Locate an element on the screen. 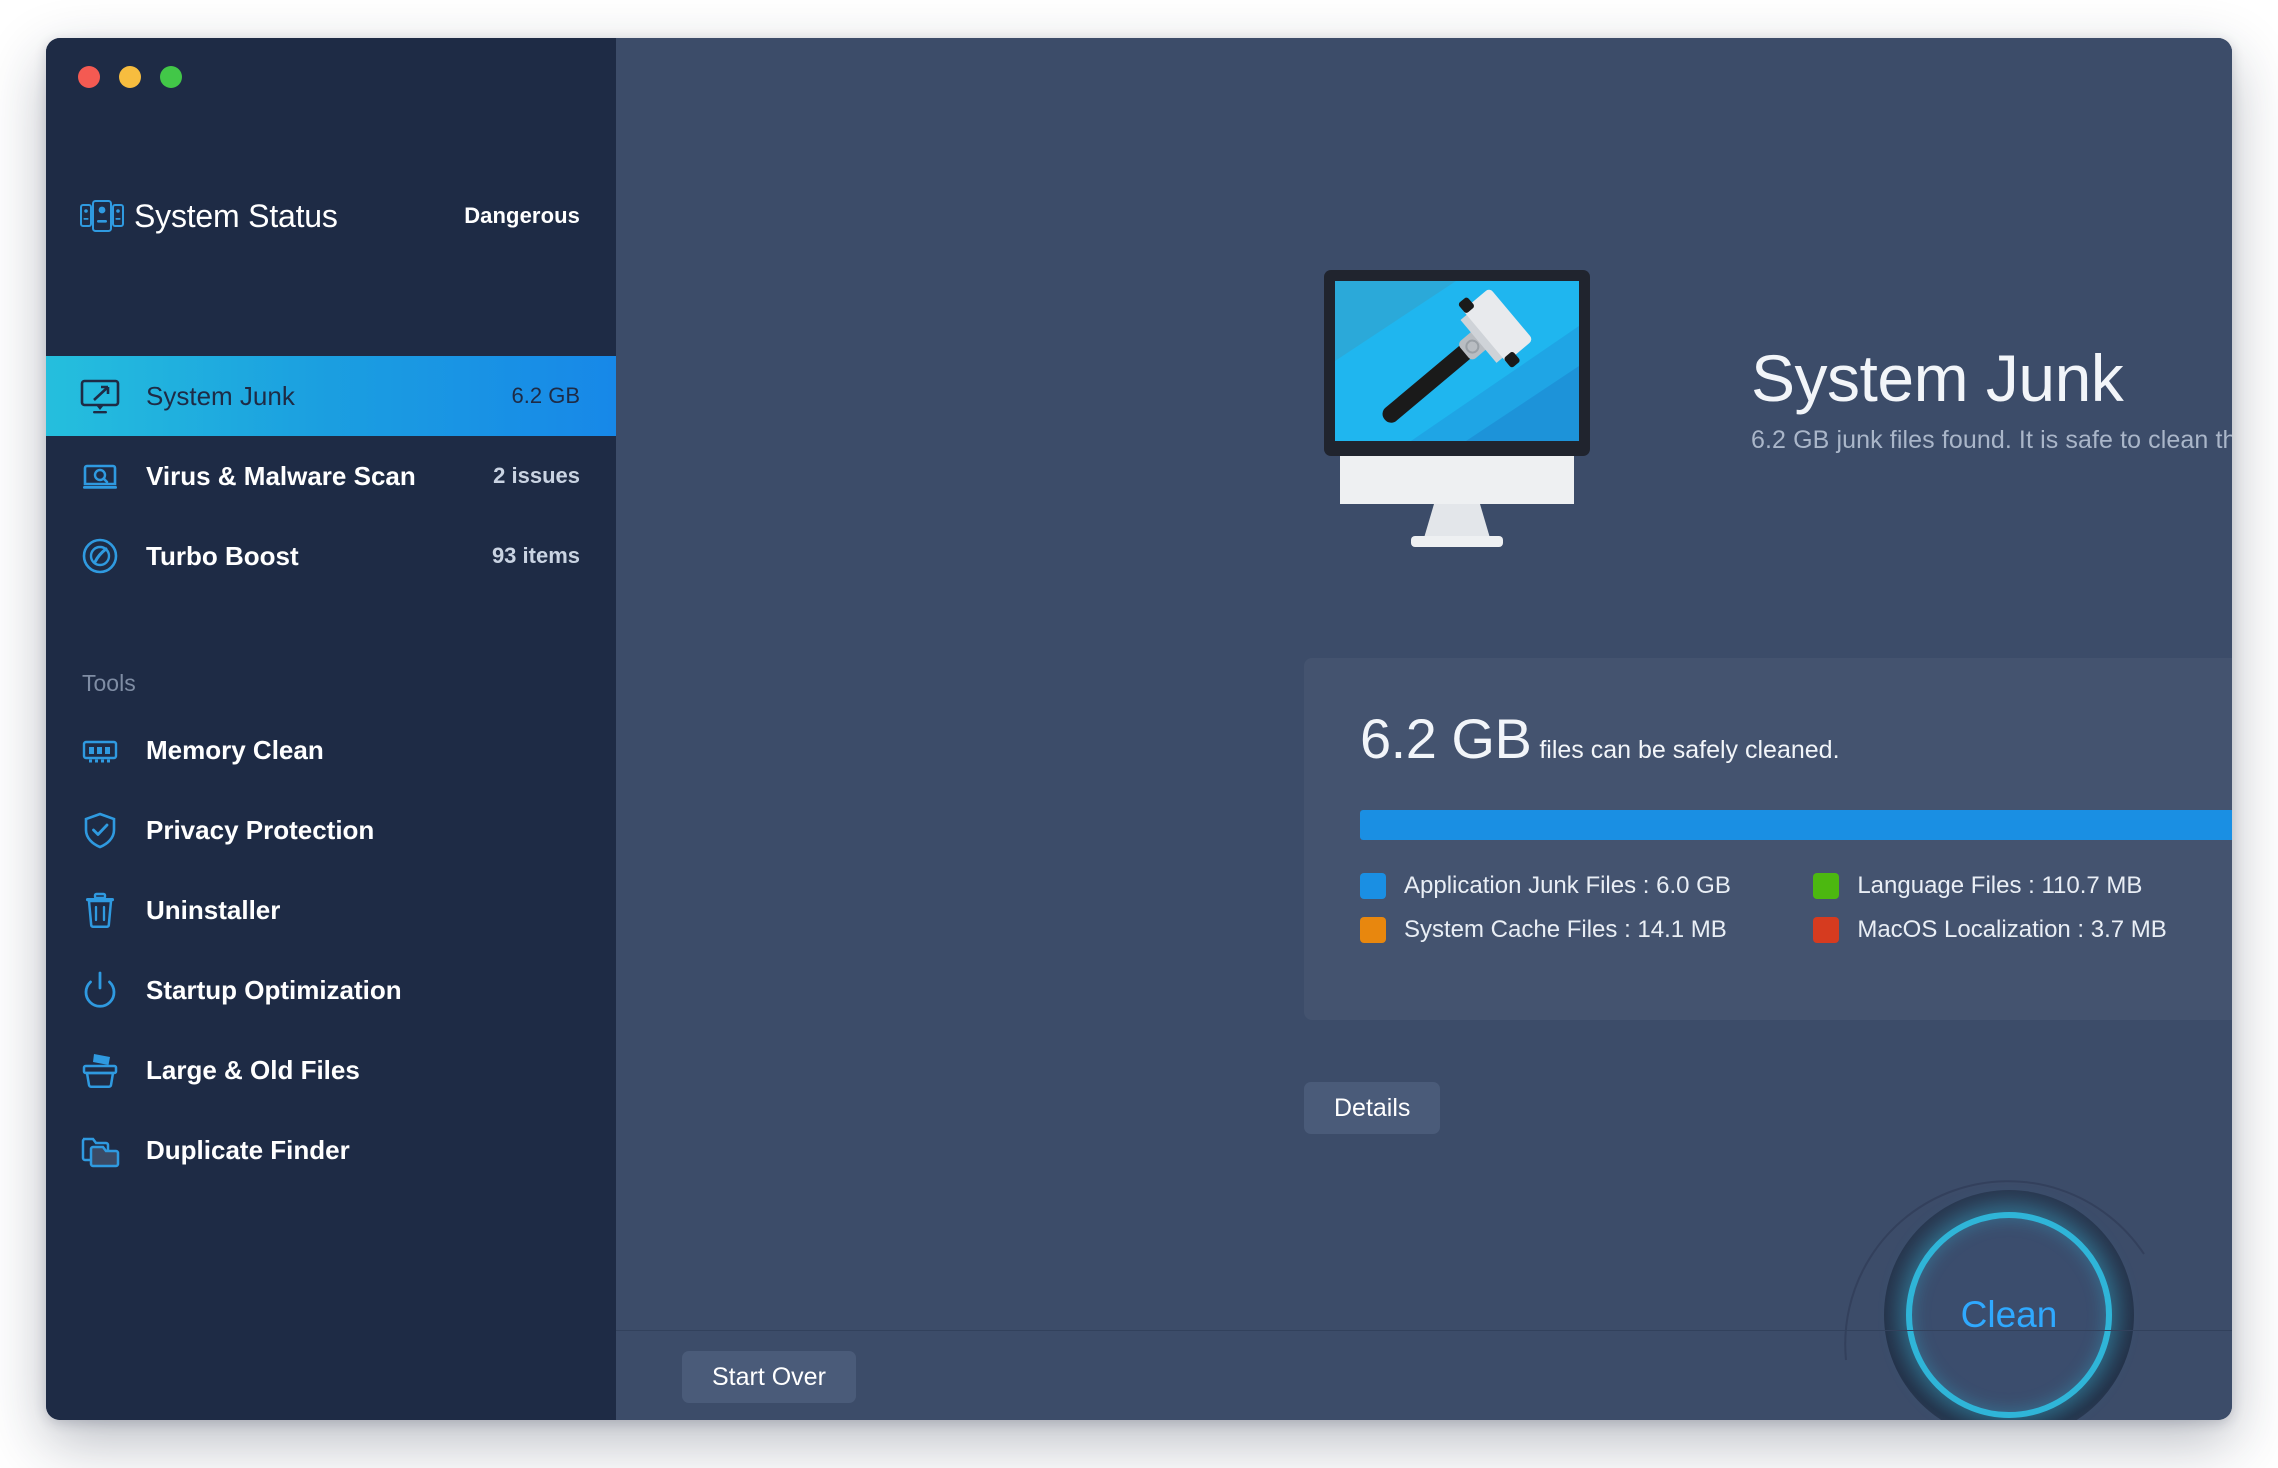 The height and width of the screenshot is (1468, 2278). sidebar-item-large-old-files: Large & Old Files is located at coordinates (331, 1070).